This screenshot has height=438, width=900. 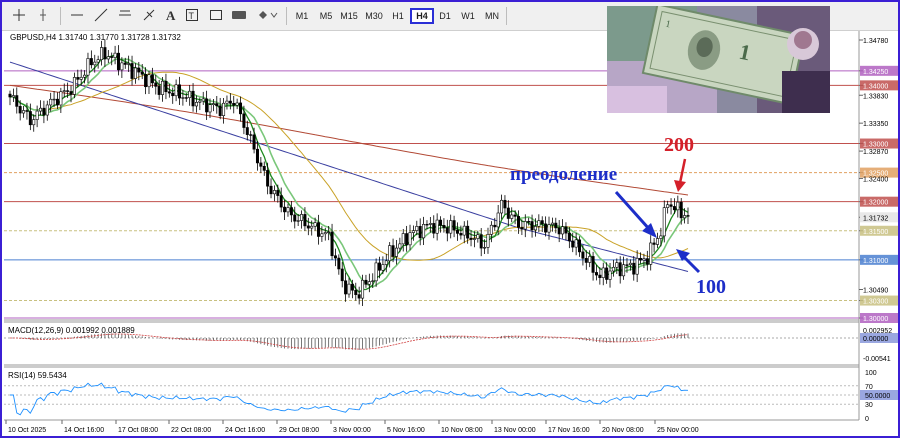 I want to click on rsi-tick: 0, so click(x=867, y=419).